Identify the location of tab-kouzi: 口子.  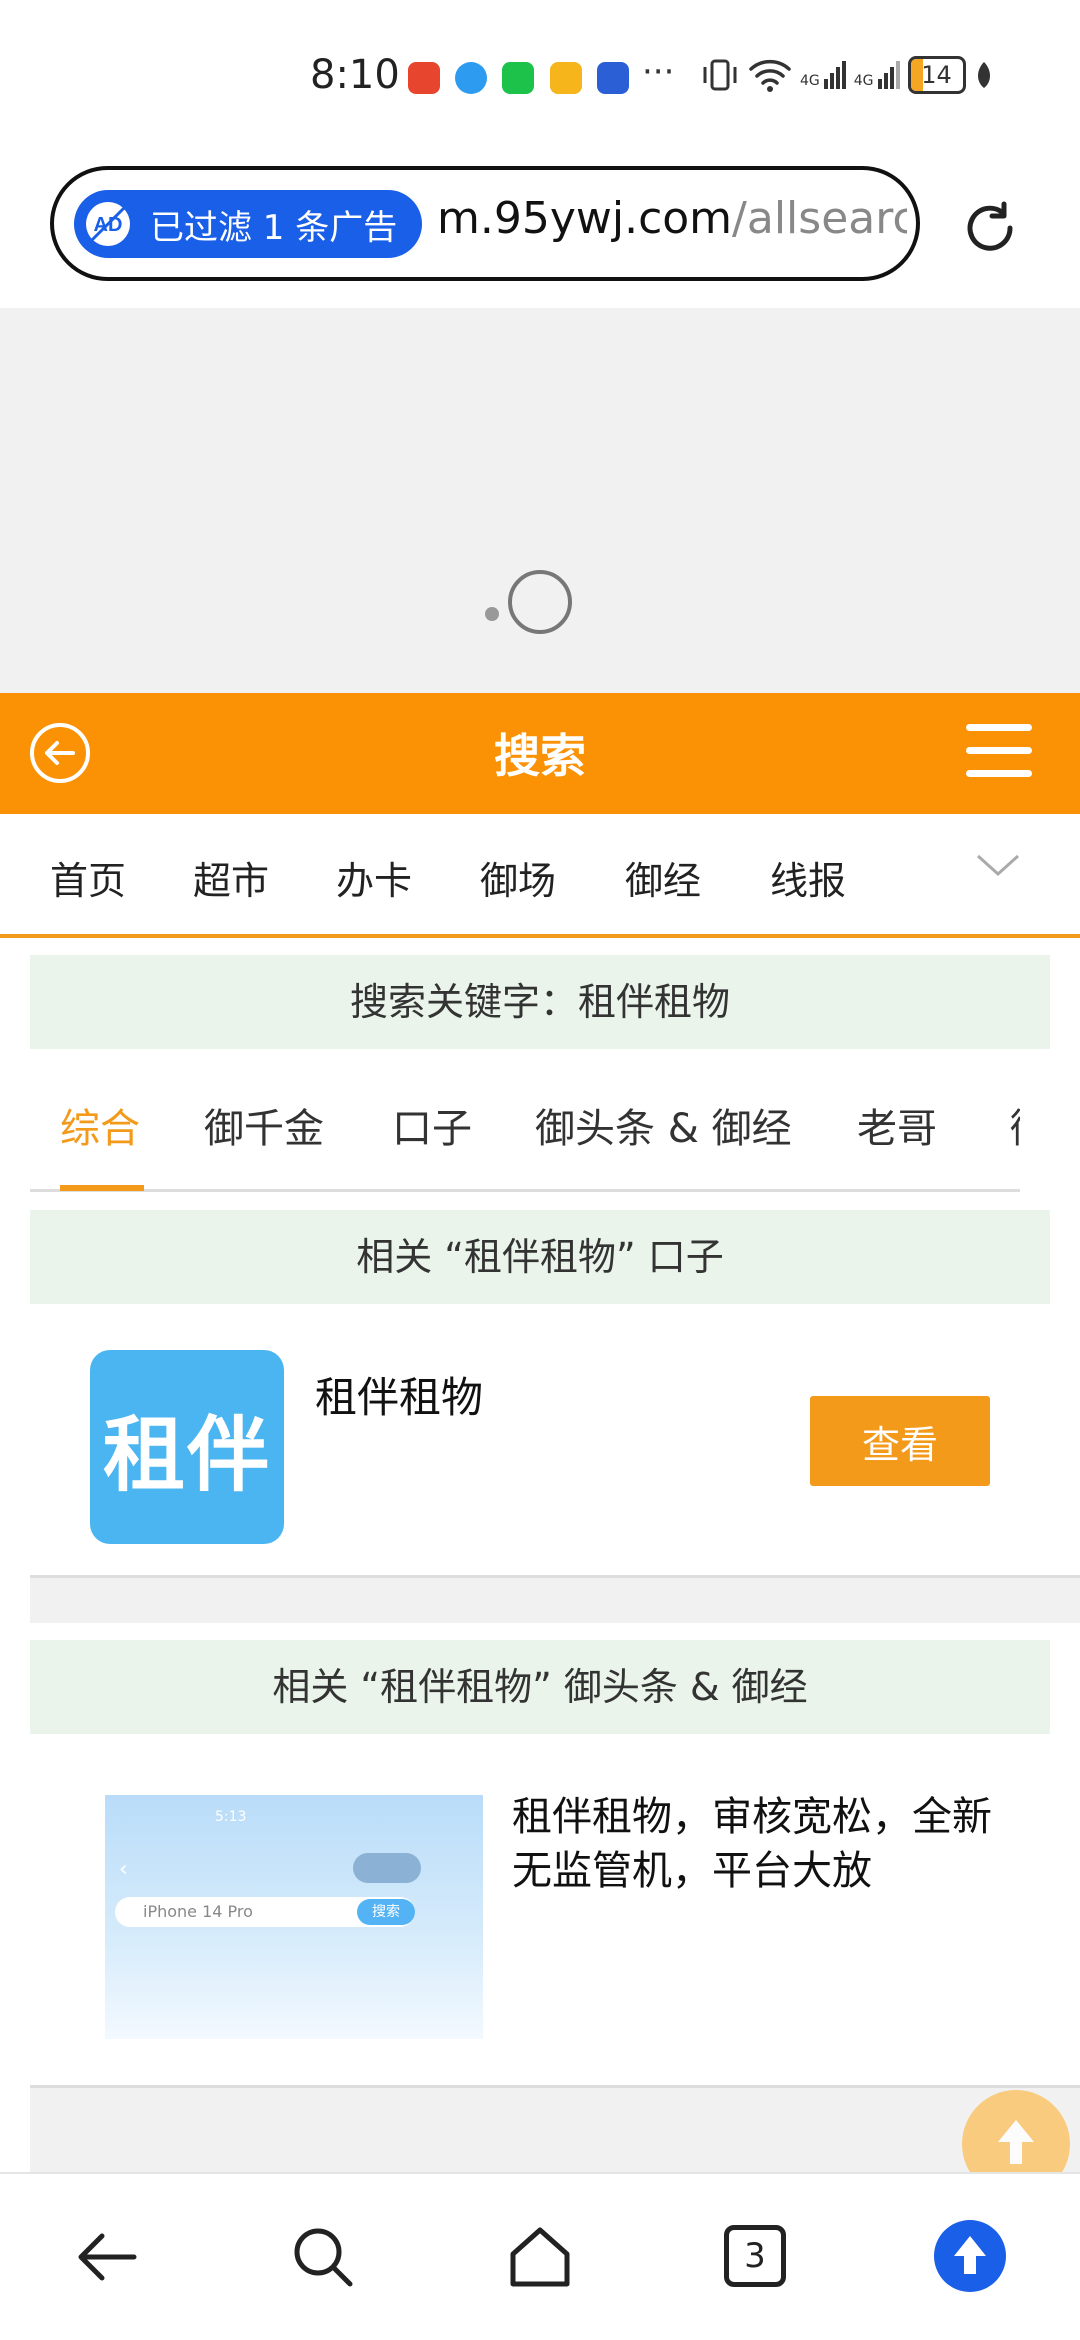
(432, 1125).